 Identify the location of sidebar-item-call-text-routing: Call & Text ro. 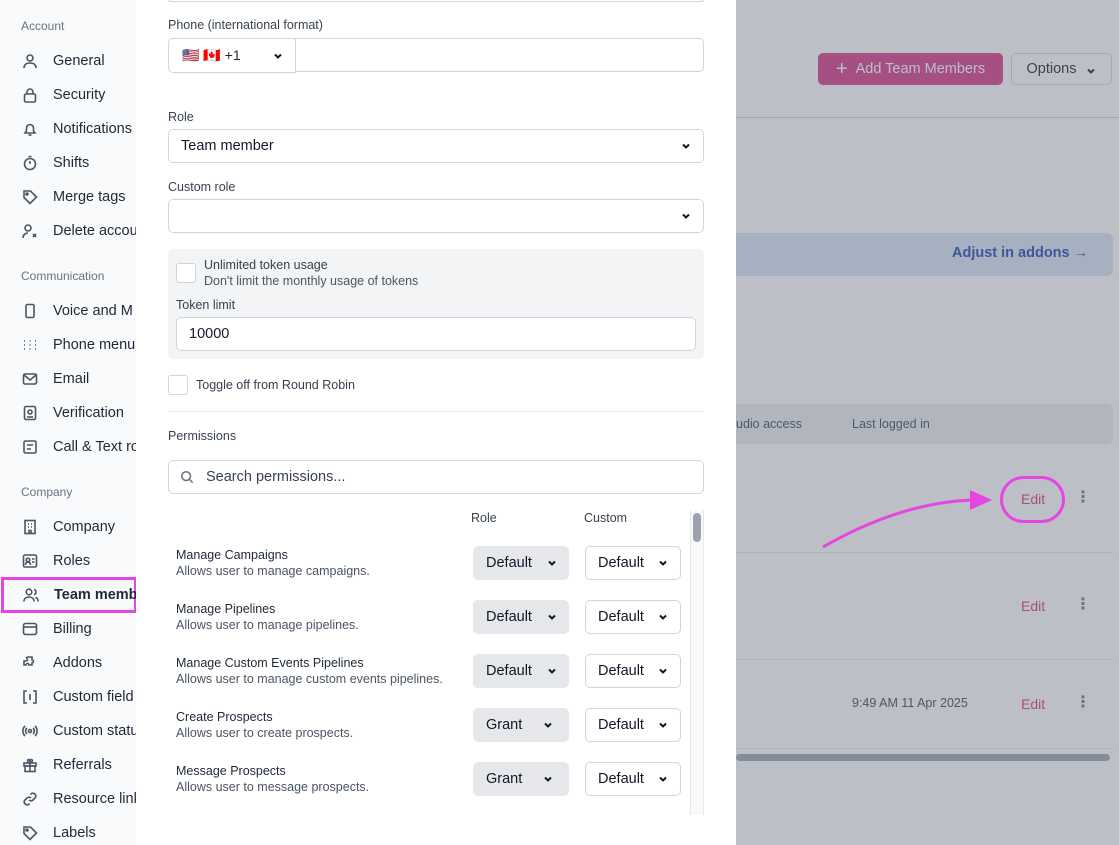
(68, 447).